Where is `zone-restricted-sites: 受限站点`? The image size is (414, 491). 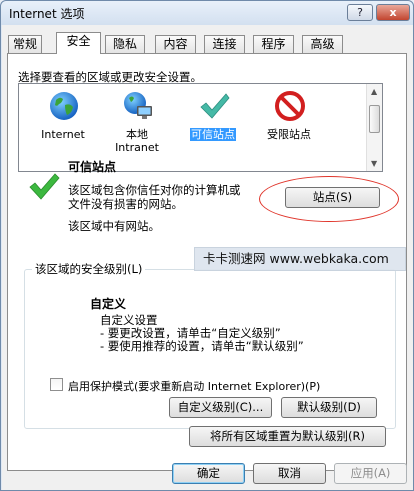 zone-restricted-sites: 受限站点 is located at coordinates (289, 127).